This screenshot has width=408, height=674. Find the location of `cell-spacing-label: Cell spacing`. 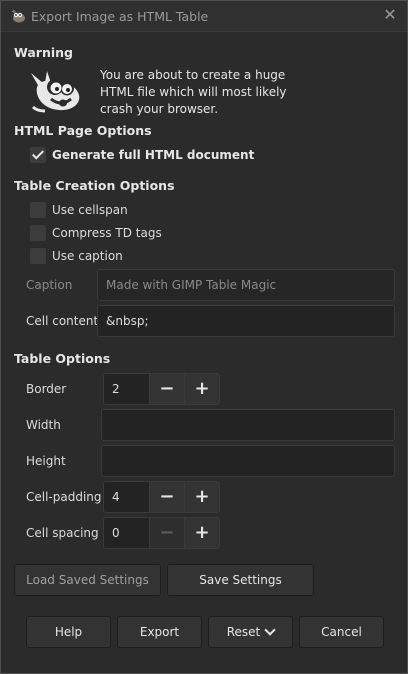

cell-spacing-label: Cell spacing is located at coordinates (62, 533).